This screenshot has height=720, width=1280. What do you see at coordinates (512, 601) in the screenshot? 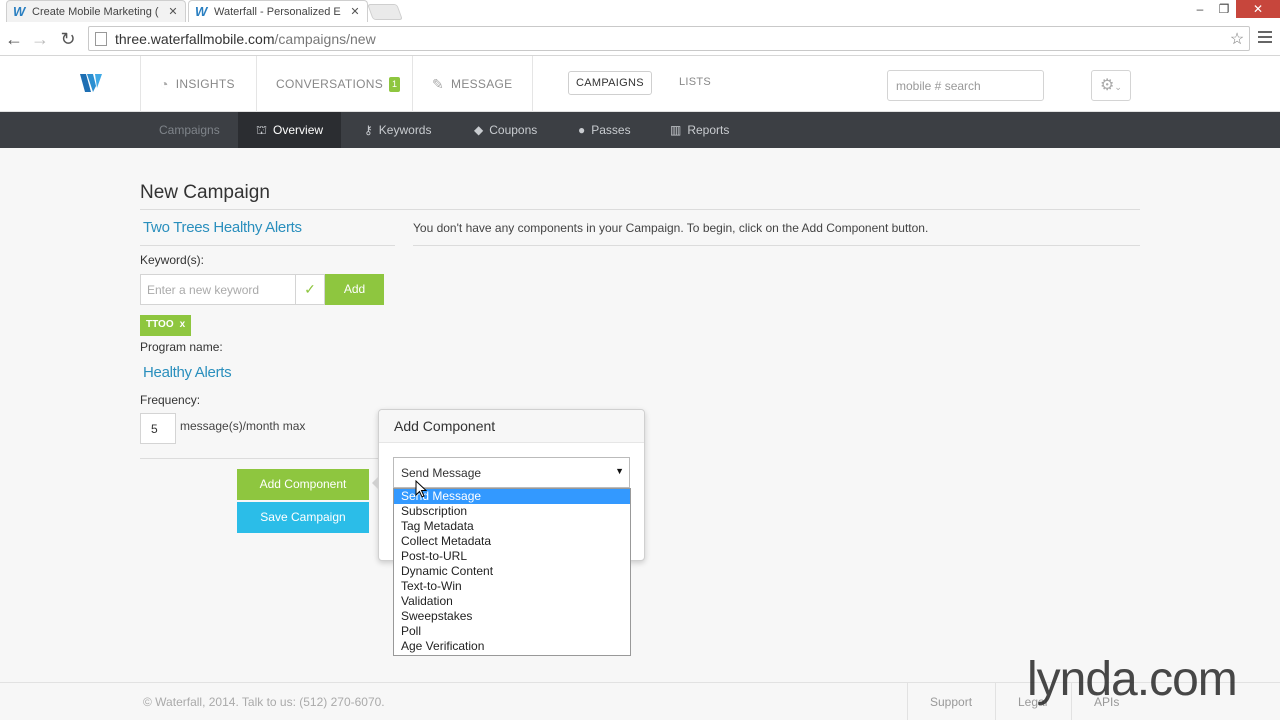
I see `dropdown-option: Validation` at bounding box center [512, 601].